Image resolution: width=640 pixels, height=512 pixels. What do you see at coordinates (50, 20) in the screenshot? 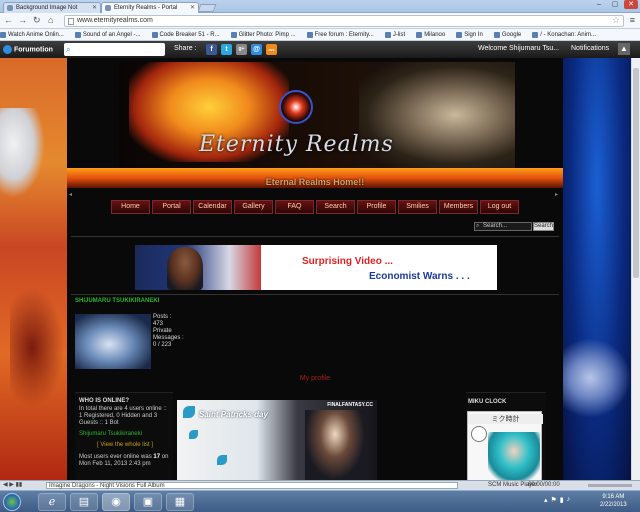
I see `home-icon: ⌂` at bounding box center [50, 20].